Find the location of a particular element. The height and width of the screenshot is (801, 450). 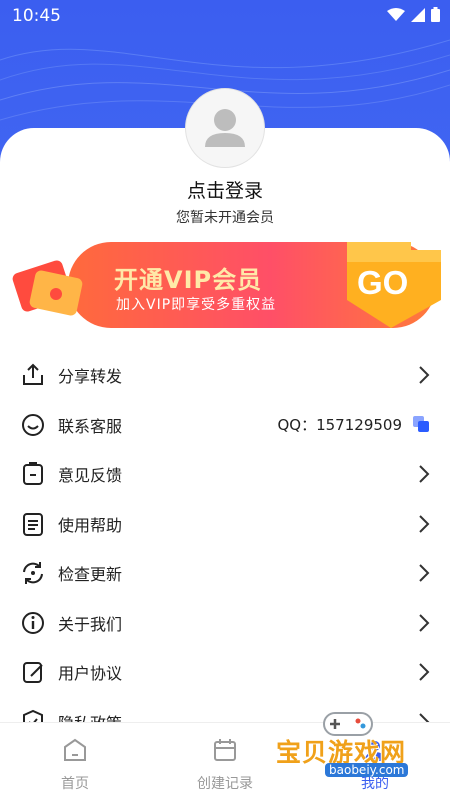

tab-label: 首页 is located at coordinates (75, 784).